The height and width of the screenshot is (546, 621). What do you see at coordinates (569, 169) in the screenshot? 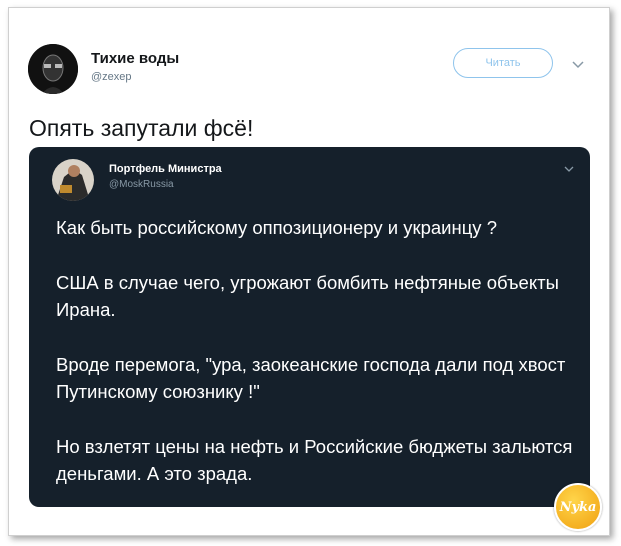
I see `quoted-chevron-down-icon` at bounding box center [569, 169].